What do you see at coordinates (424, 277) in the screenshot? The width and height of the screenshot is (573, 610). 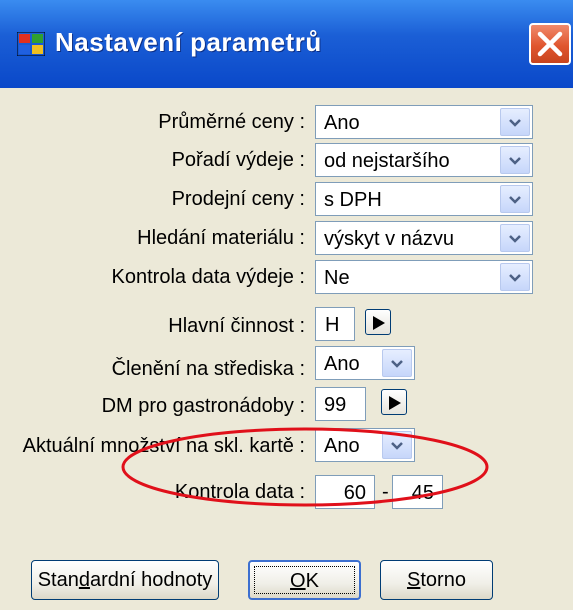 I see `select-kontrola-data-vydeje: Ne` at bounding box center [424, 277].